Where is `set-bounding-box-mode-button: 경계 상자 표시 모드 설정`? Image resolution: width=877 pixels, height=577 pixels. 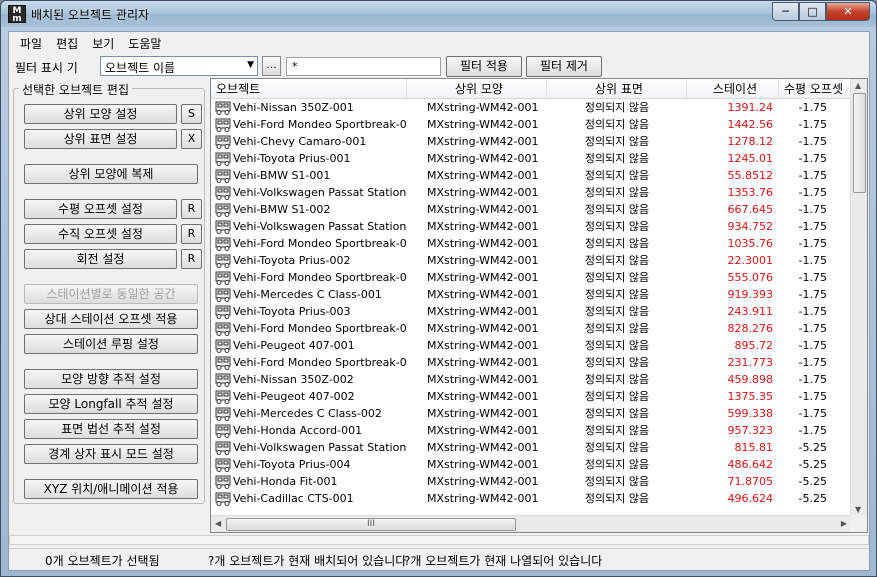 set-bounding-box-mode-button: 경계 상자 표시 모드 설정 is located at coordinates (111, 454).